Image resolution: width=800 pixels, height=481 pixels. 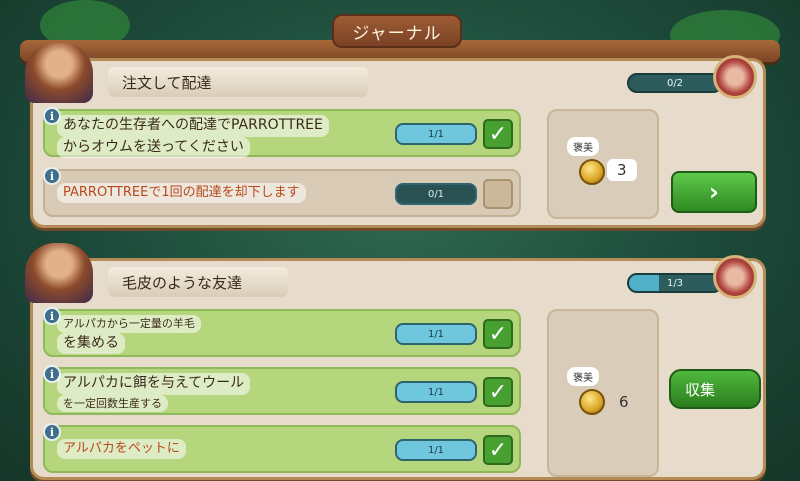 I want to click on reward-box: 褒美 6, so click(x=603, y=393).